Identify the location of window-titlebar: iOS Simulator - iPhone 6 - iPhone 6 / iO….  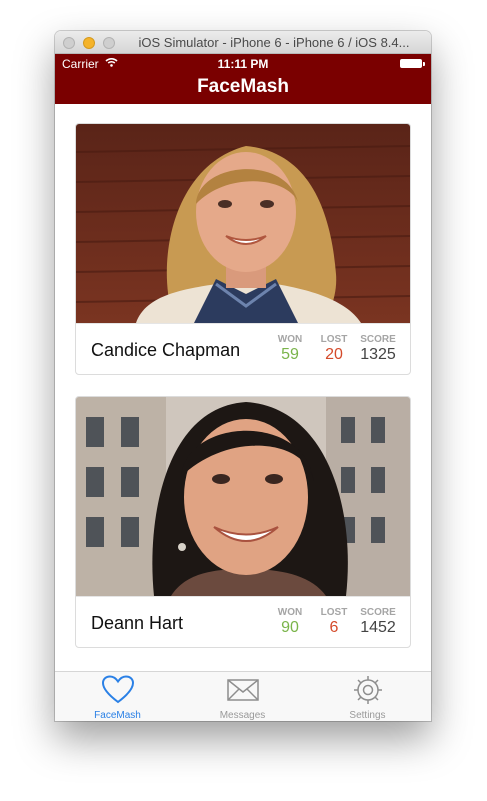
(243, 42).